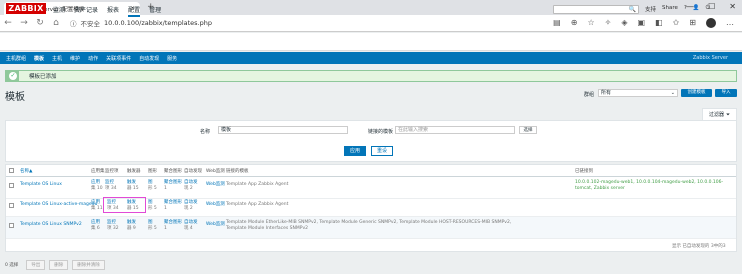 The image size is (742, 274). Describe the element at coordinates (590, 24) in the screenshot. I see `favorite-star-icon: ☆` at that location.